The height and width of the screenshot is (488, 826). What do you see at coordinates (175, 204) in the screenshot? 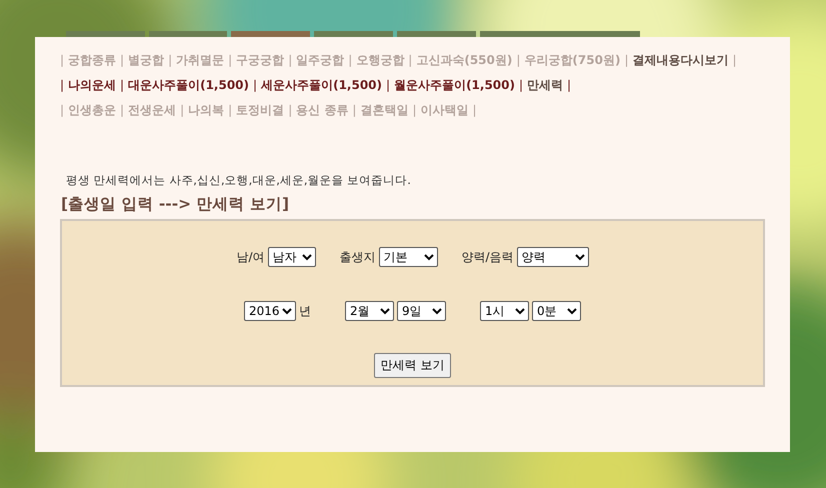
I see `section-heading: [출생일 입력 ---> 만세력 보기]` at bounding box center [175, 204].